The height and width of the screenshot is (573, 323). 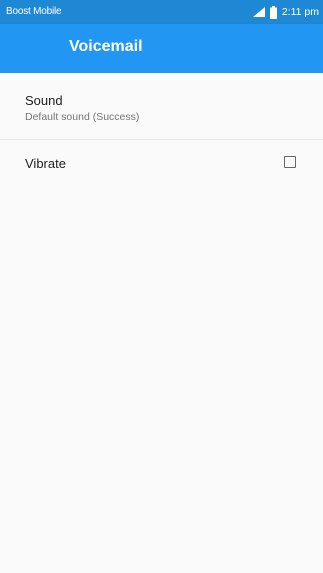 I want to click on sound-preference: Sound Default sound (Success), so click(x=161, y=106).